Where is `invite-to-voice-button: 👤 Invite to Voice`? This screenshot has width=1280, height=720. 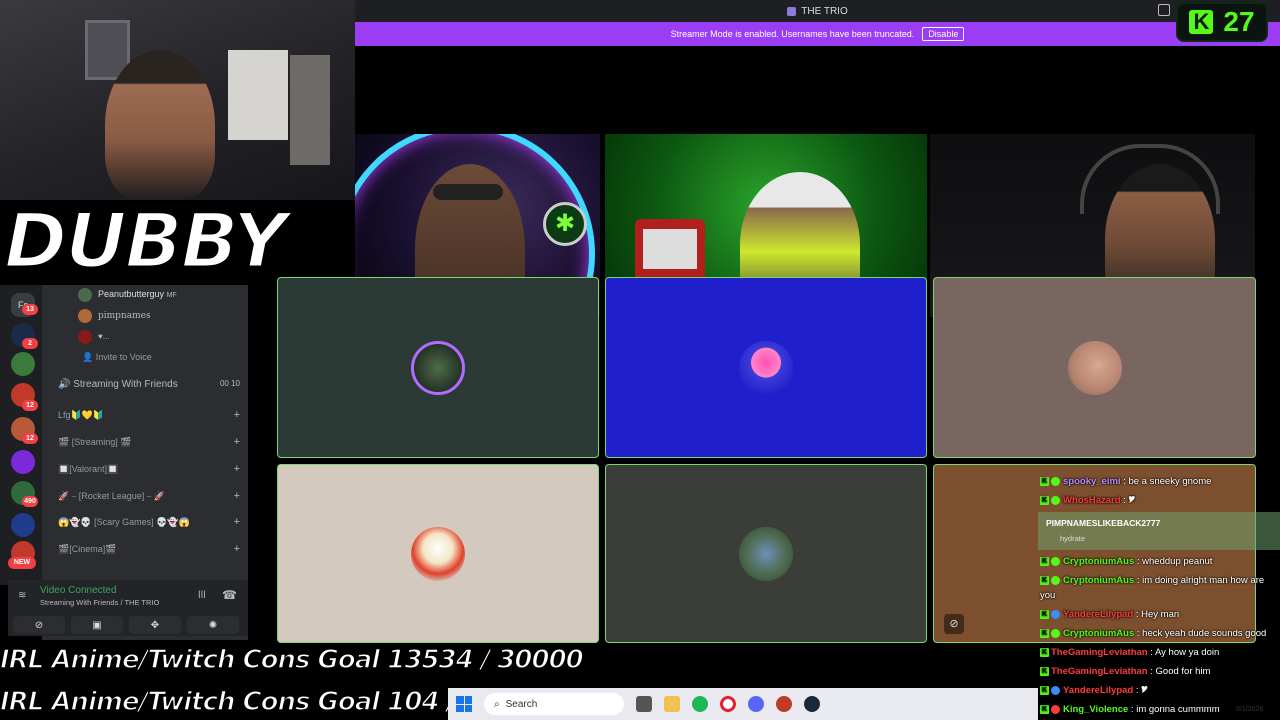
invite-to-voice-button: 👤 Invite to Voice is located at coordinates (117, 357).